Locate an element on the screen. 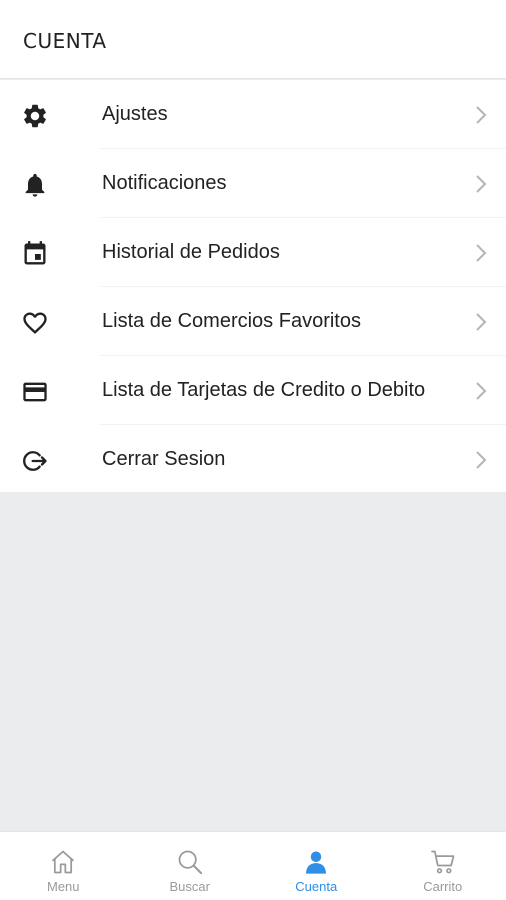 The image size is (506, 900). menu-item-label: Lista de Tarjetas de Credito o Debito is located at coordinates (264, 390).